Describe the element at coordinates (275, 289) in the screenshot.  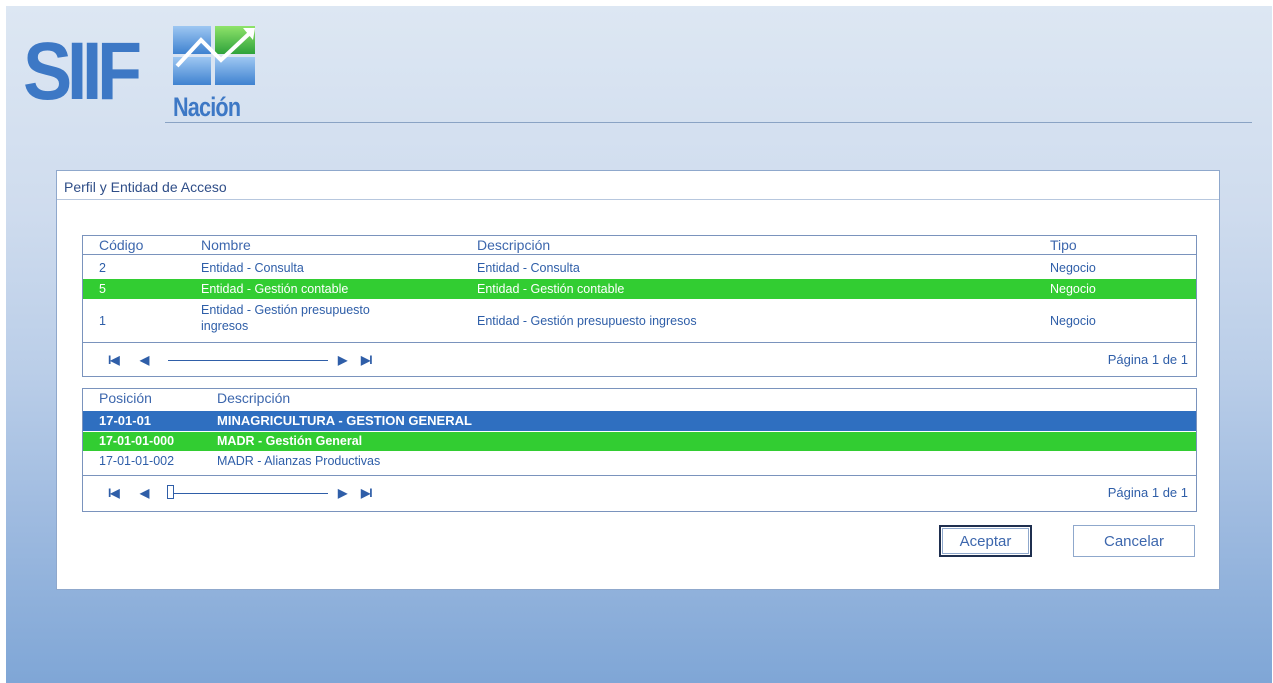
I see `cell-nombre: Entidad - Gestión contable` at that location.